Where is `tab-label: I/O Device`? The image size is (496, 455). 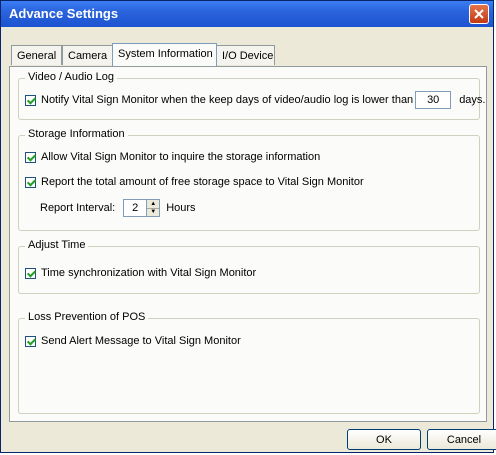
tab-label: I/O Device is located at coordinates (248, 56).